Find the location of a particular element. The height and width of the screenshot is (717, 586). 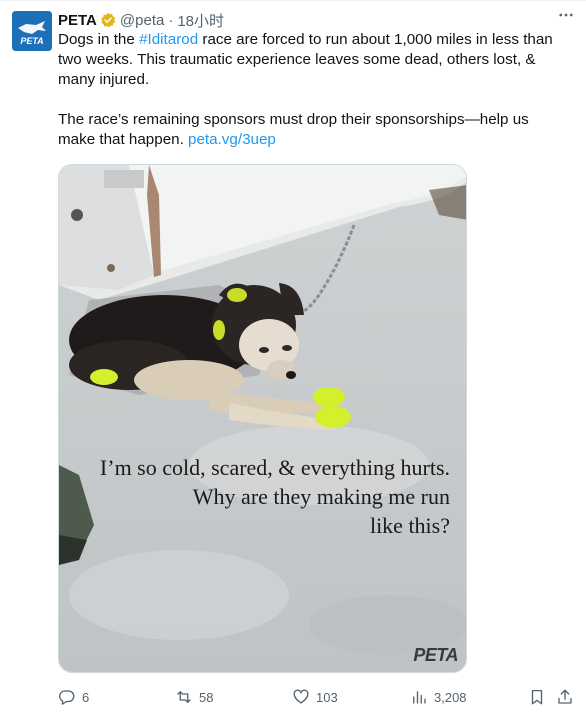

reply-button: 6 is located at coordinates (73, 697).